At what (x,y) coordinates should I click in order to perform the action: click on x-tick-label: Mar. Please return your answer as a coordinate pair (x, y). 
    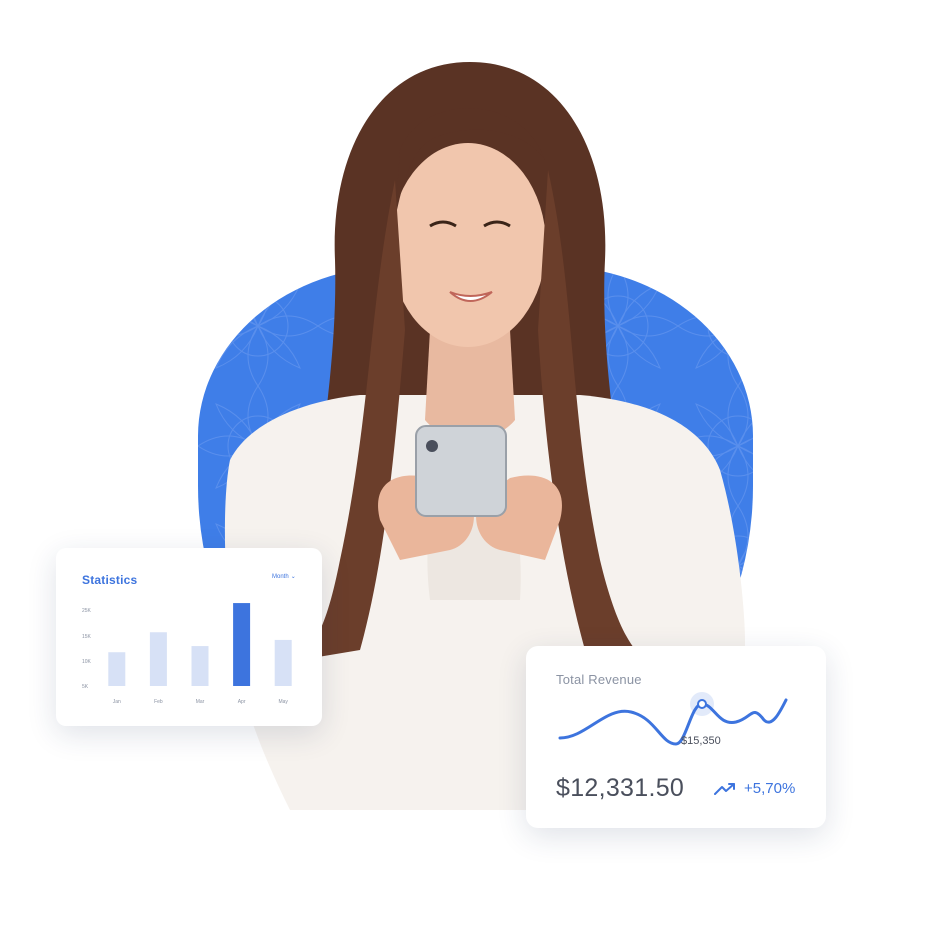
    Looking at the image, I should click on (200, 702).